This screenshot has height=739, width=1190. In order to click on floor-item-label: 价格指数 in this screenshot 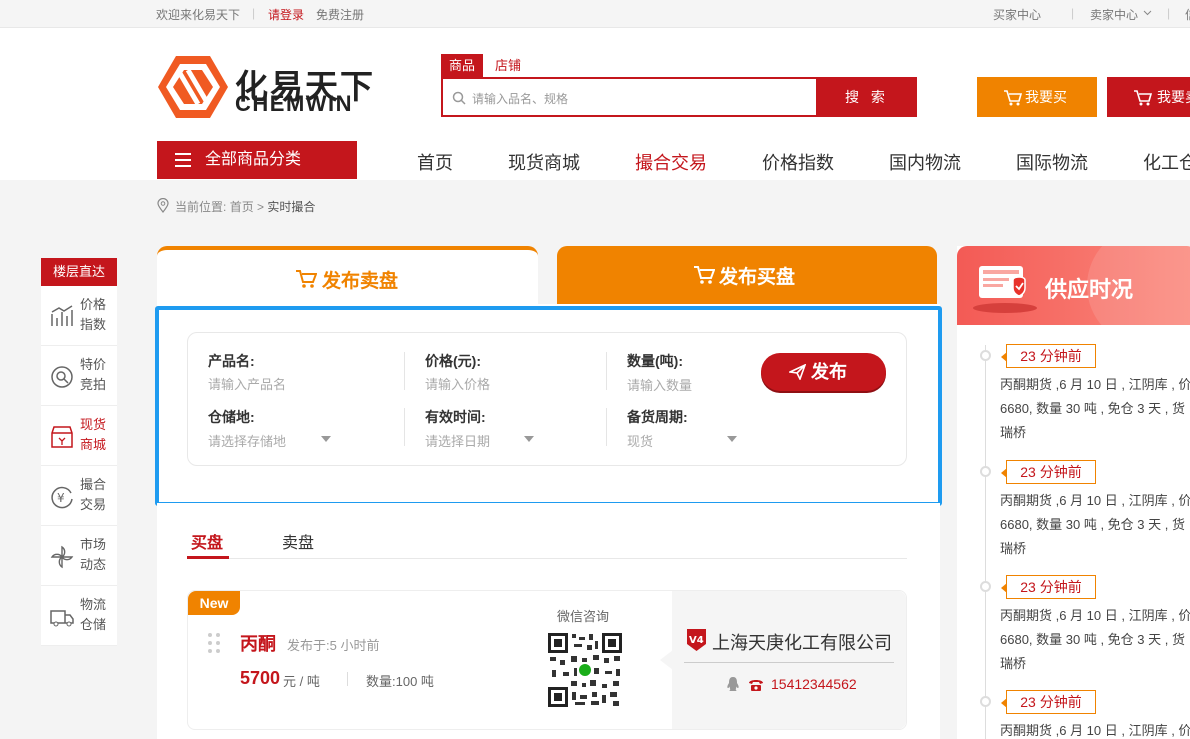, I will do `click(93, 314)`.